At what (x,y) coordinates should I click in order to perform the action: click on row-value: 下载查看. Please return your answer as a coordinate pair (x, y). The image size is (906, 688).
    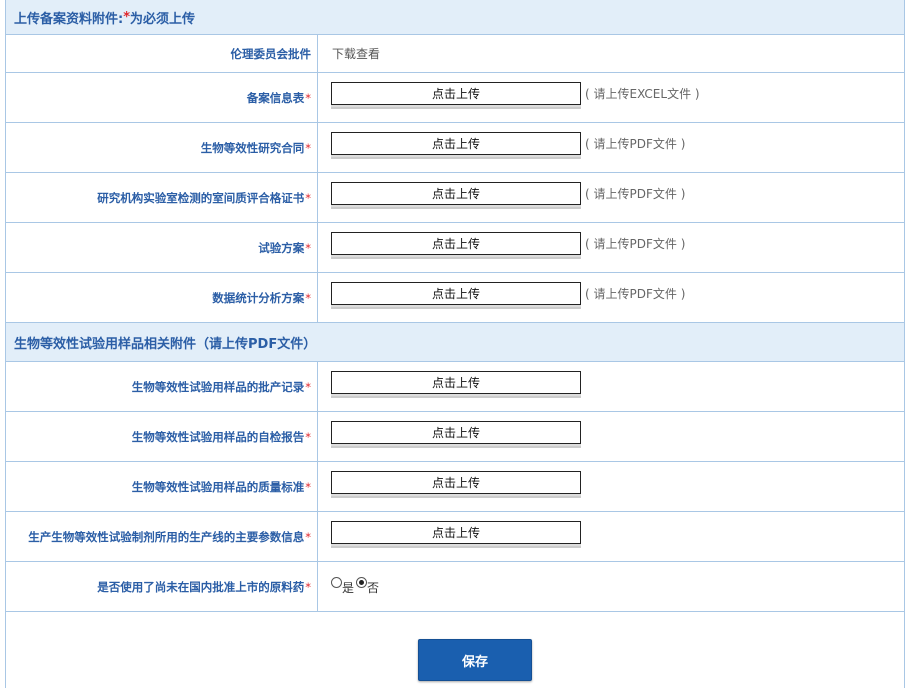
    Looking at the image, I should click on (614, 53).